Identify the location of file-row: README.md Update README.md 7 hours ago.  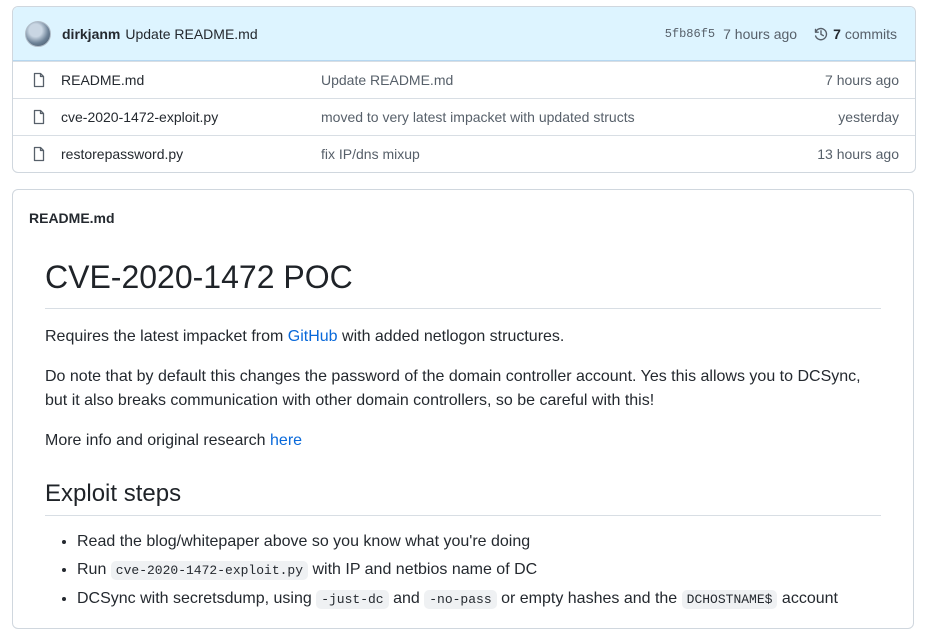
(464, 79).